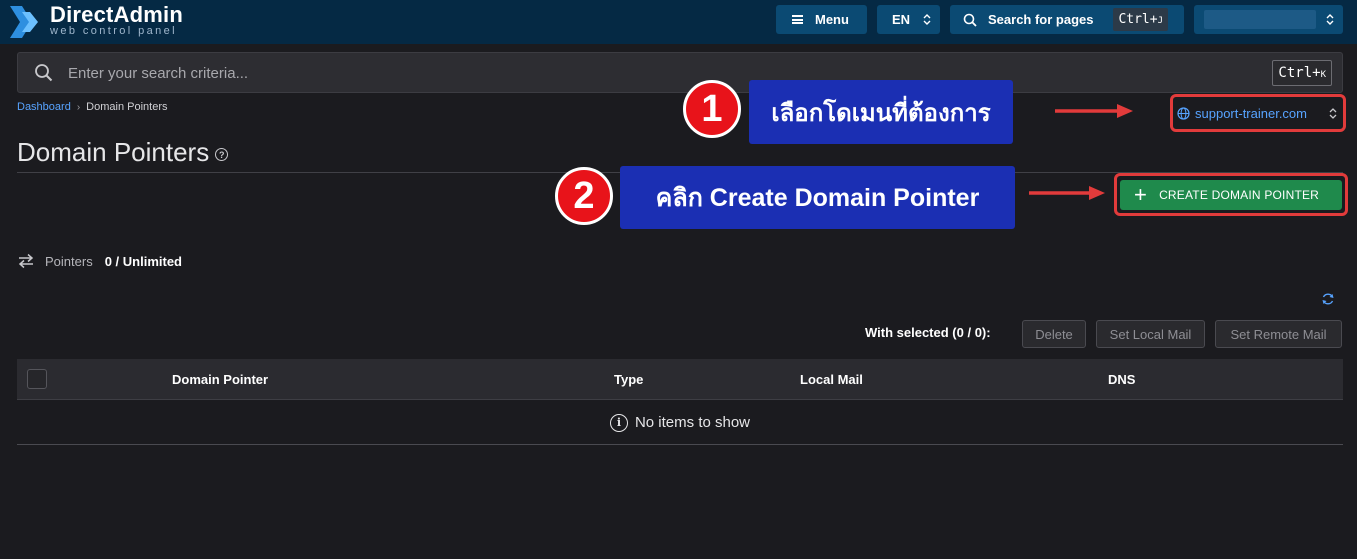  I want to click on hamburger-icon, so click(797, 19).